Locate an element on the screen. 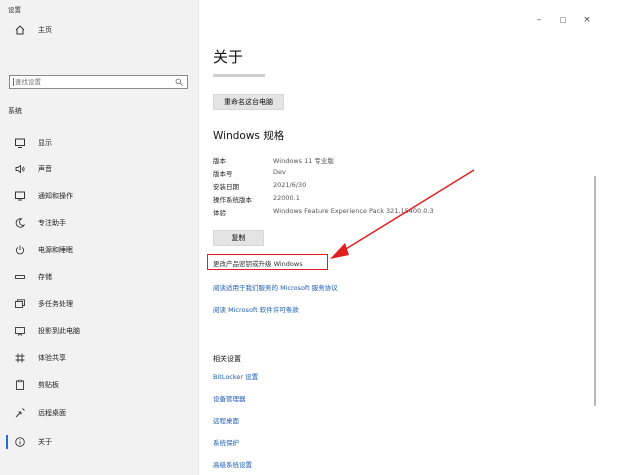 This screenshot has height=475, width=619. windows-specs-heading: Windows 规格 is located at coordinates (249, 136).